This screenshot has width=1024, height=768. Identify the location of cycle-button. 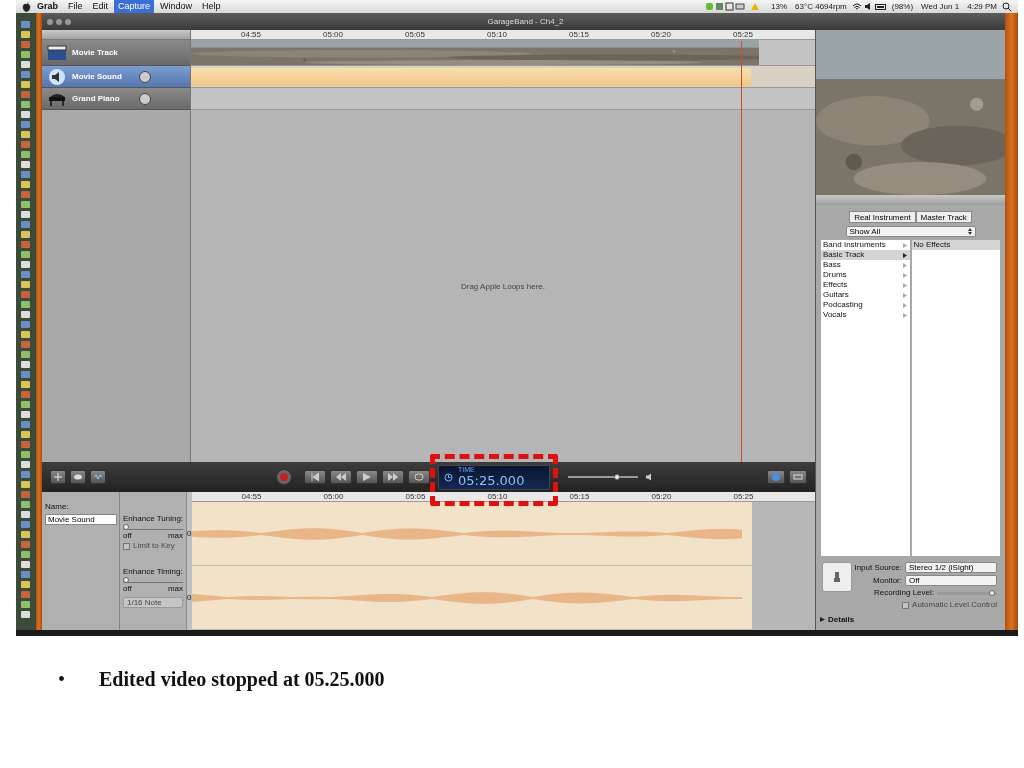
(419, 477).